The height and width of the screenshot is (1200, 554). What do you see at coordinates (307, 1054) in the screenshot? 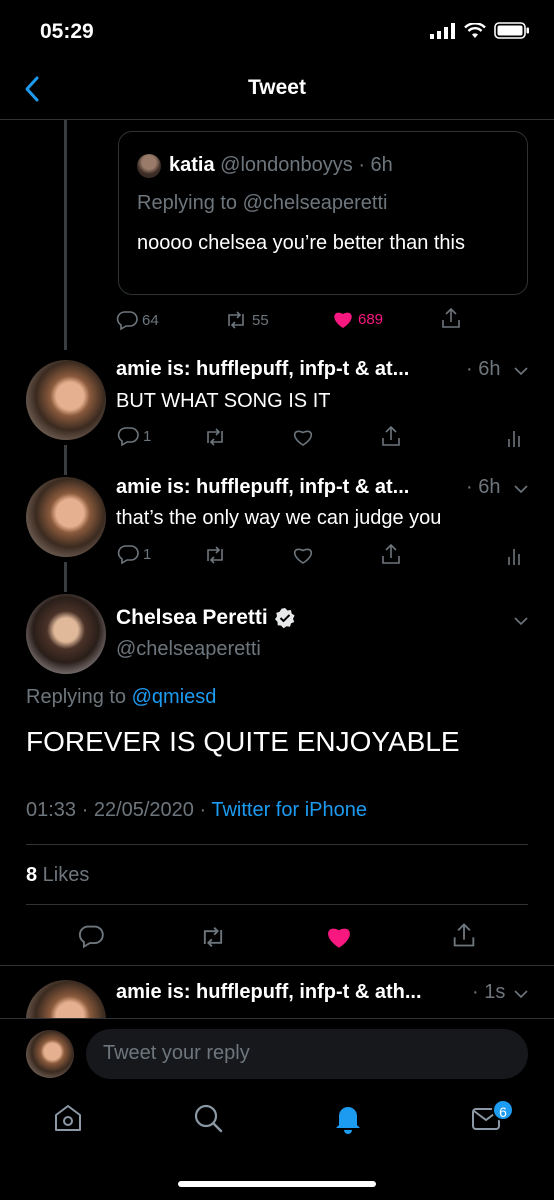
I see `reply-input: Tweet your reply` at bounding box center [307, 1054].